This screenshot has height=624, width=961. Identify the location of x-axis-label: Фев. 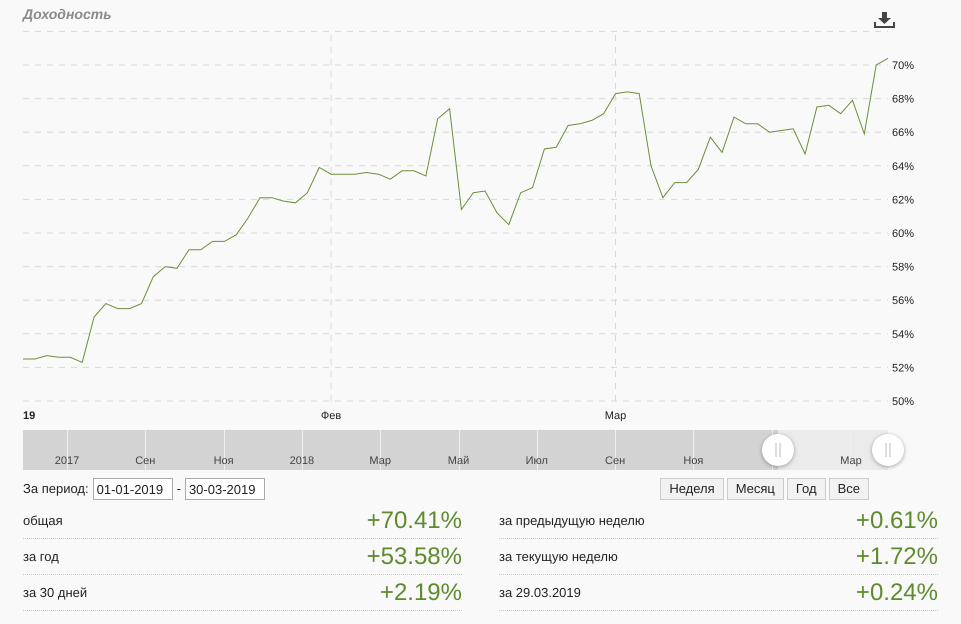
(331, 416).